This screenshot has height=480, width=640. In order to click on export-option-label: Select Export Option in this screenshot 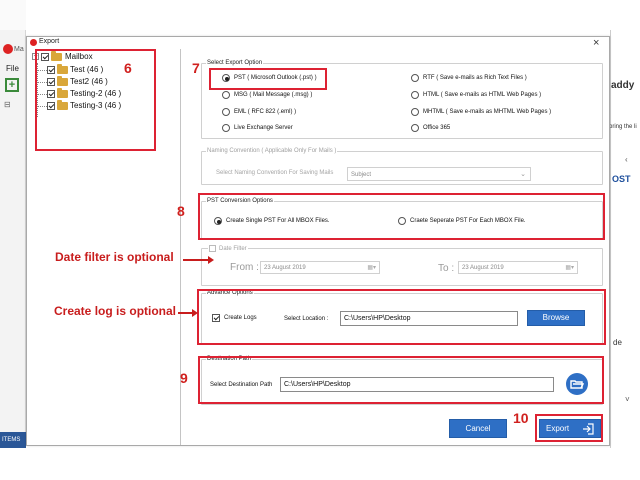, I will do `click(235, 63)`.